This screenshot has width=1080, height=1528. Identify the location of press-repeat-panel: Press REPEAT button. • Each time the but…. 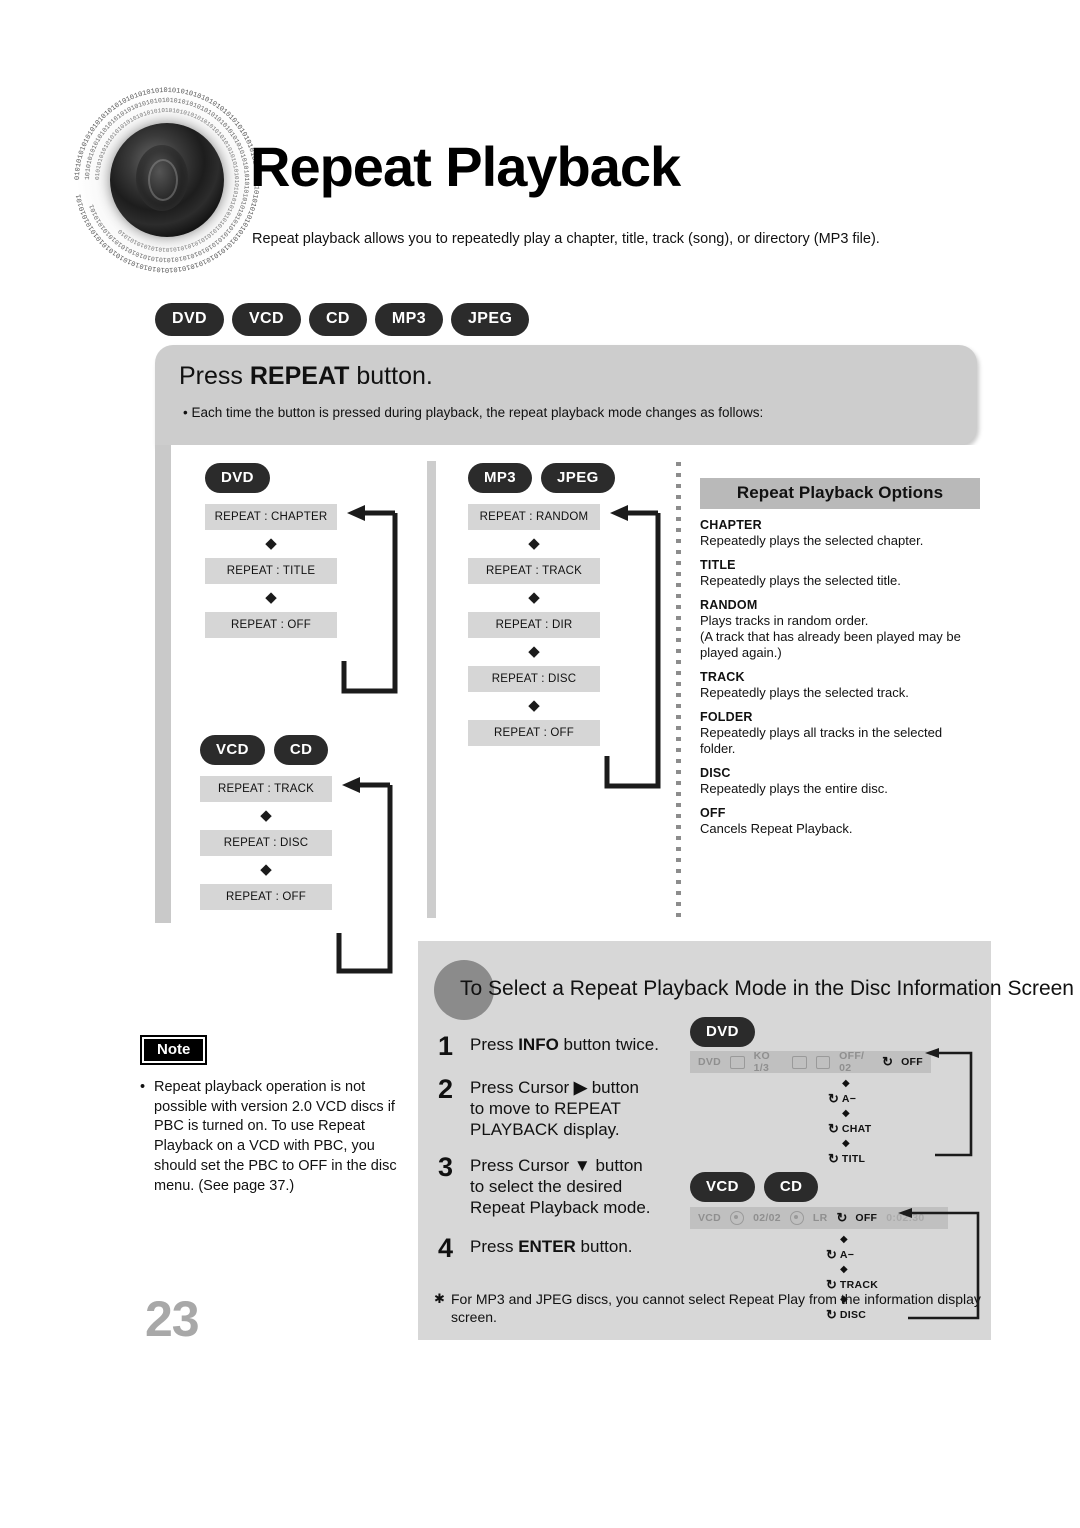
(566, 395).